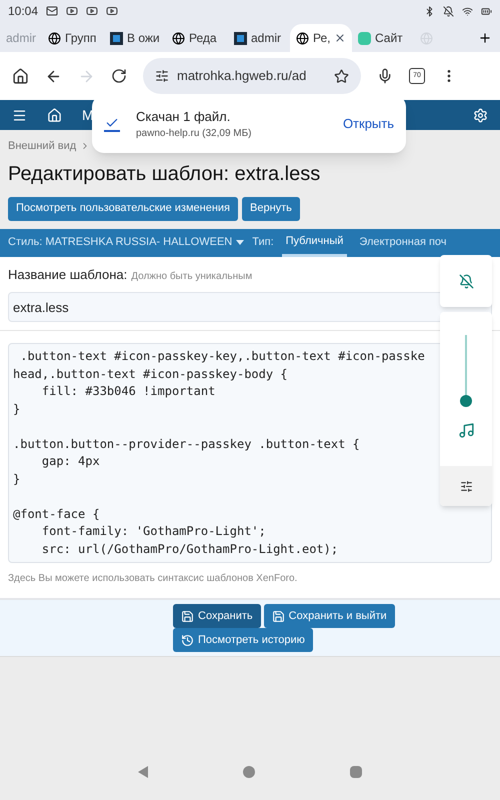 This screenshot has width=500, height=800. What do you see at coordinates (467, 11) in the screenshot?
I see `wifi-icon` at bounding box center [467, 11].